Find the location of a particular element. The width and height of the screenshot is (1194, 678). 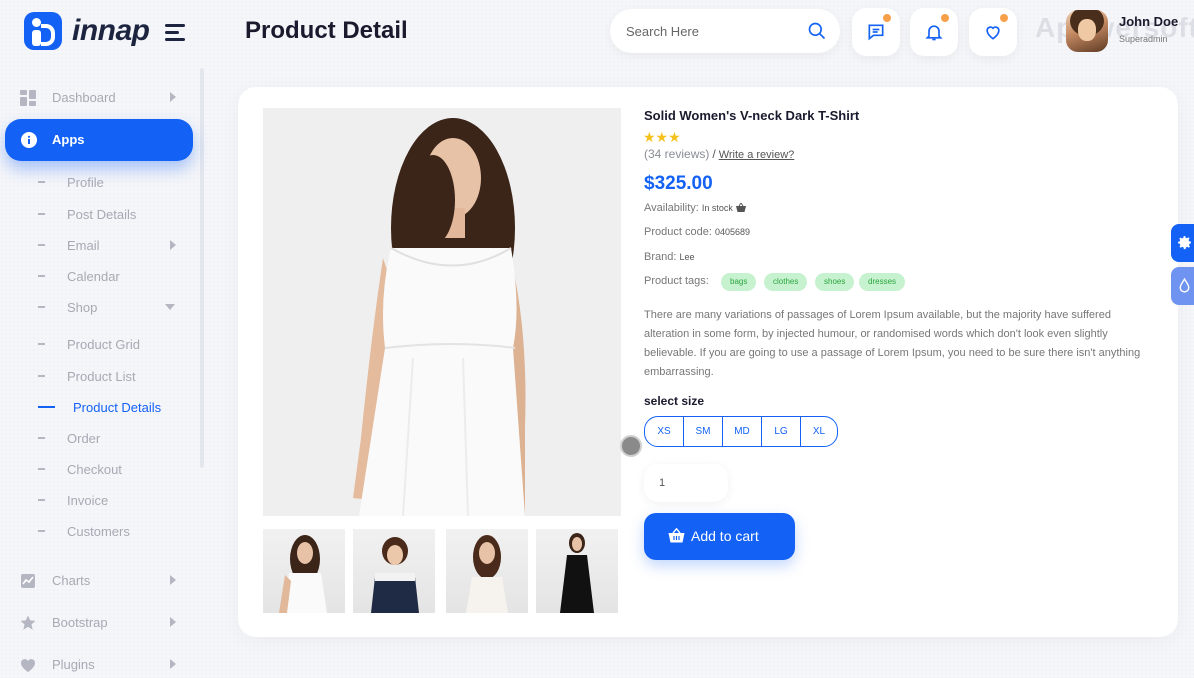

theme-tab is located at coordinates (1182, 286).